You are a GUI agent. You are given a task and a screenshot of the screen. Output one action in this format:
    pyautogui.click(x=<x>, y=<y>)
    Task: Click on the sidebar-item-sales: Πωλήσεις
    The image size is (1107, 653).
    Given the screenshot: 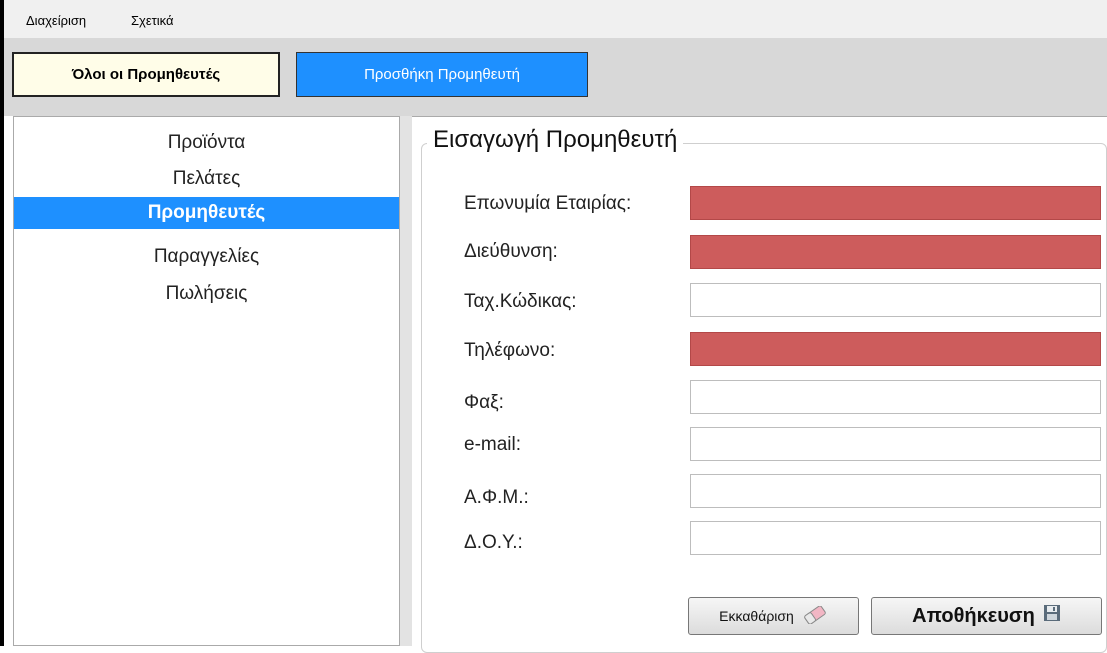 What is the action you would take?
    pyautogui.click(x=206, y=294)
    